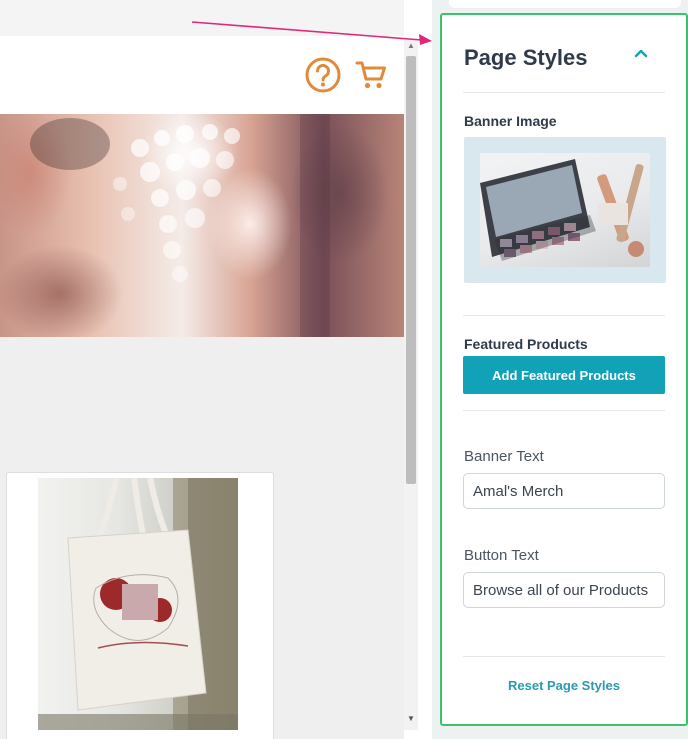  I want to click on sidebar-top-edge, so click(565, 4).